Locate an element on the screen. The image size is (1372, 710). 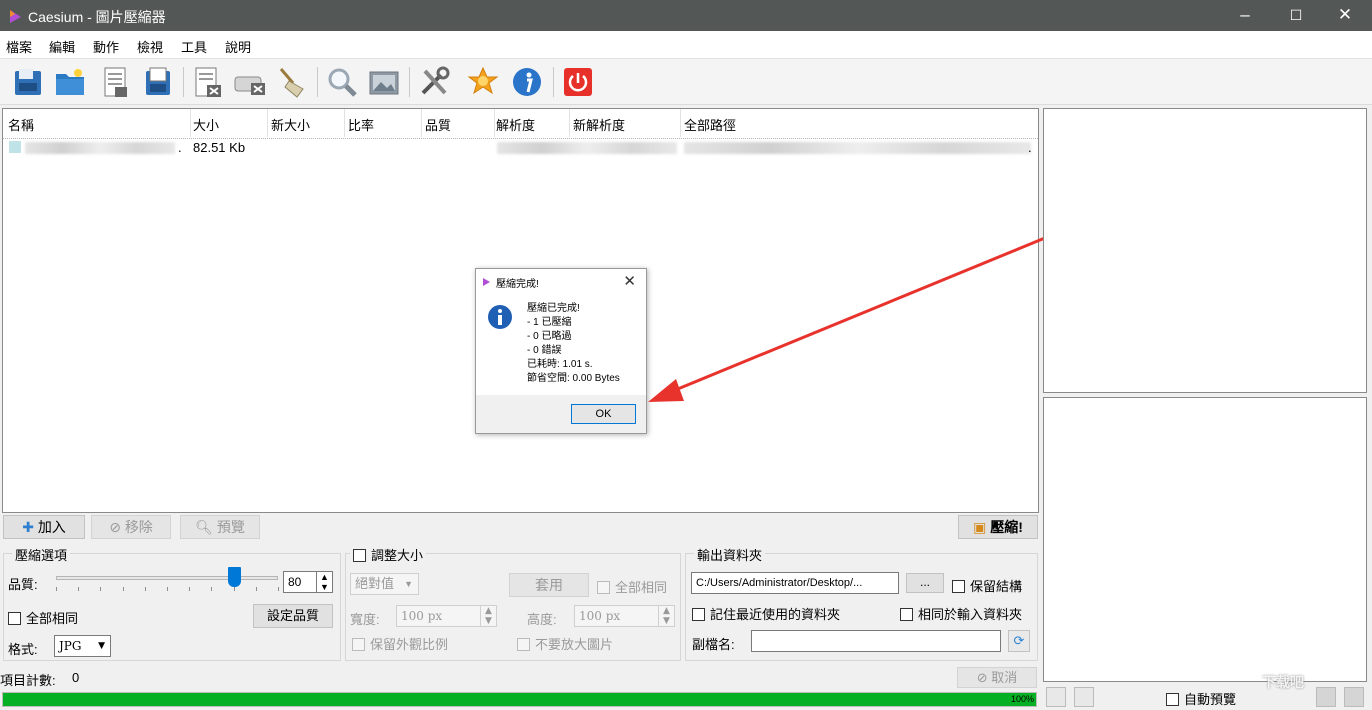
menu-edit: 編輯 is located at coordinates (62, 46).